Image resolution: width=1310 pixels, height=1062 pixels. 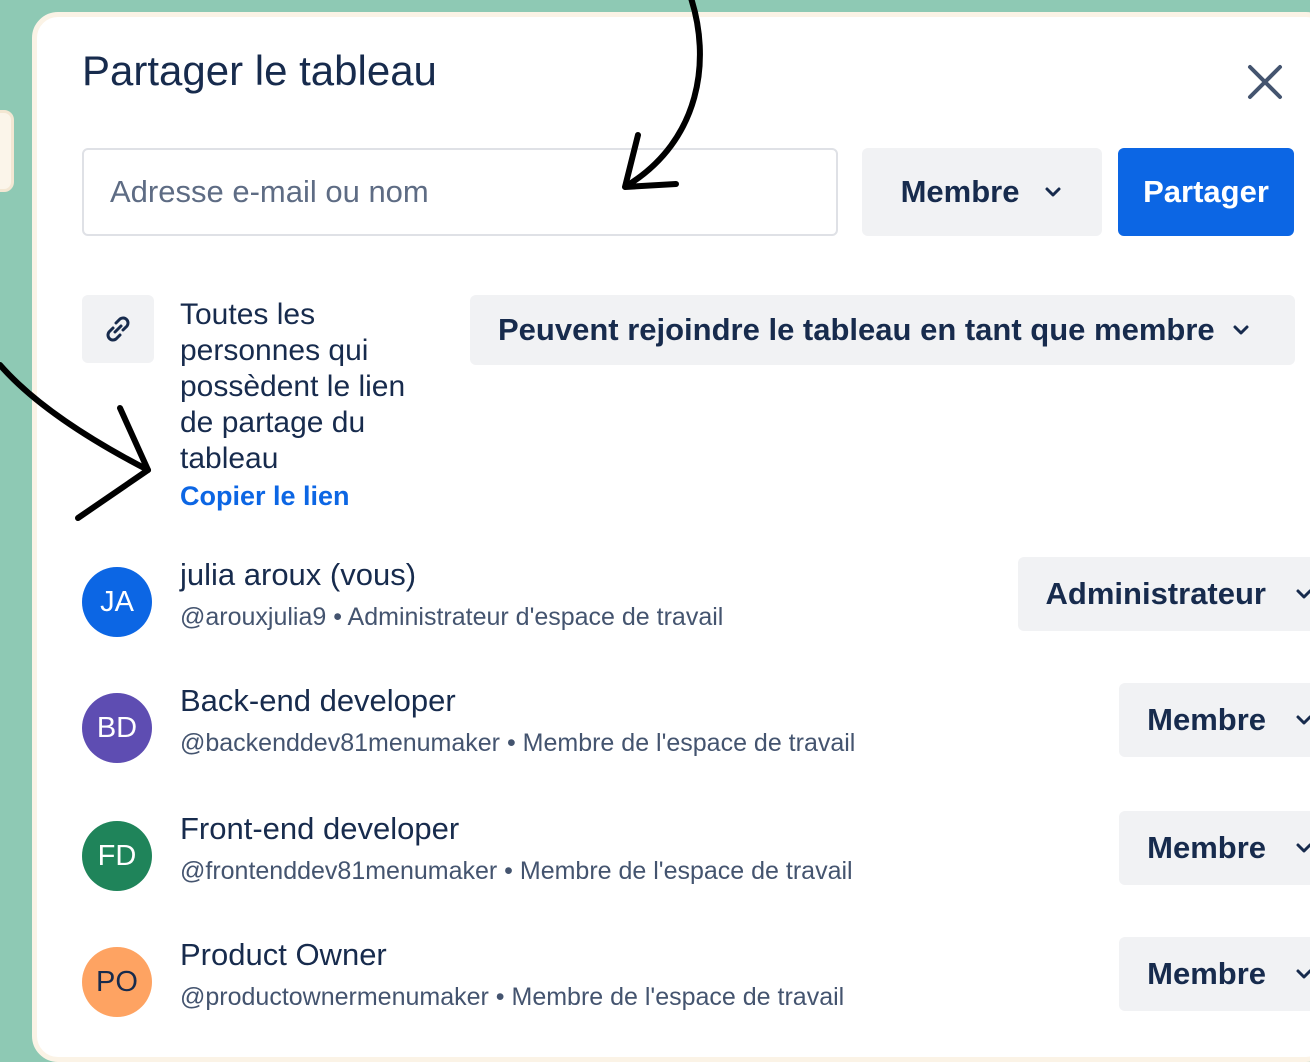 I want to click on copy-link: Copier le lien, so click(x=265, y=496).